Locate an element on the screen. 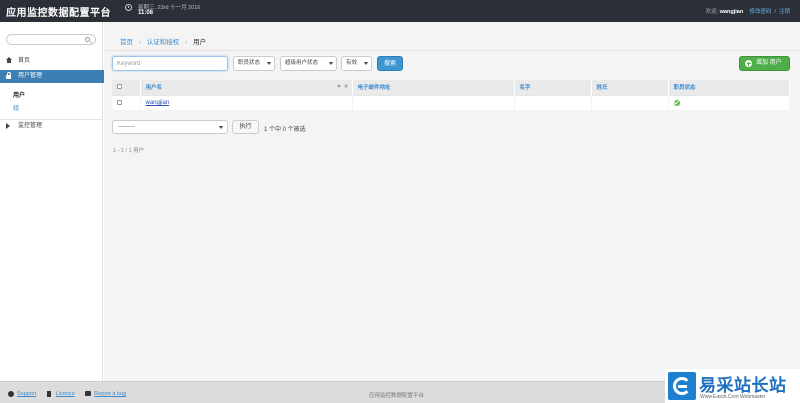 This screenshot has height=403, width=800. pagination-info: 1 - 1 / 1 用户 is located at coordinates (129, 151).